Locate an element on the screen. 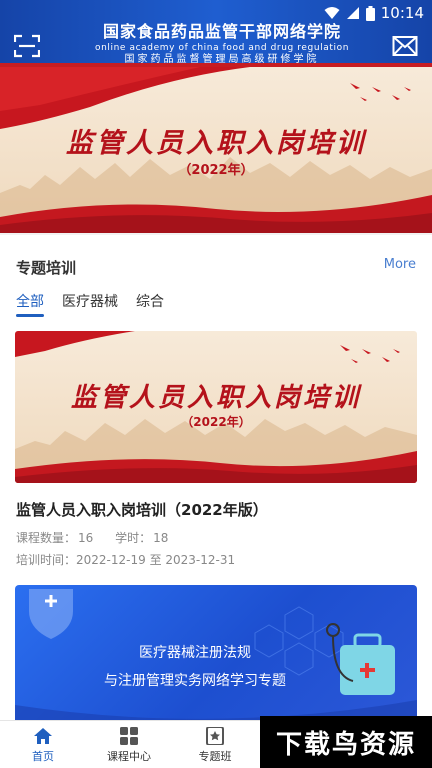 The width and height of the screenshot is (432, 768). home-icon is located at coordinates (43, 735).